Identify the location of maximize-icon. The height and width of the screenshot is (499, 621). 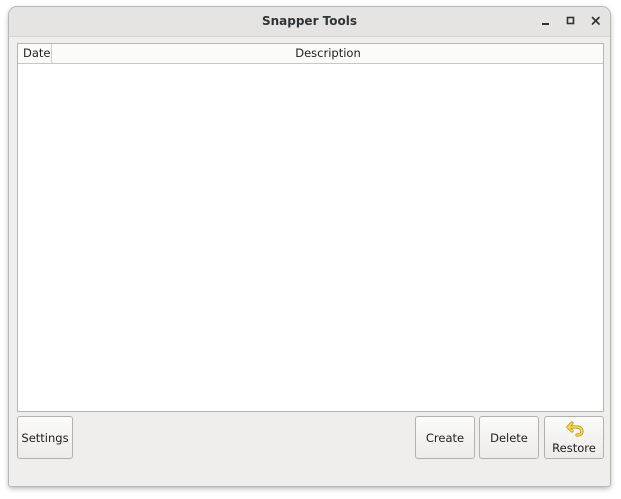
(570, 20).